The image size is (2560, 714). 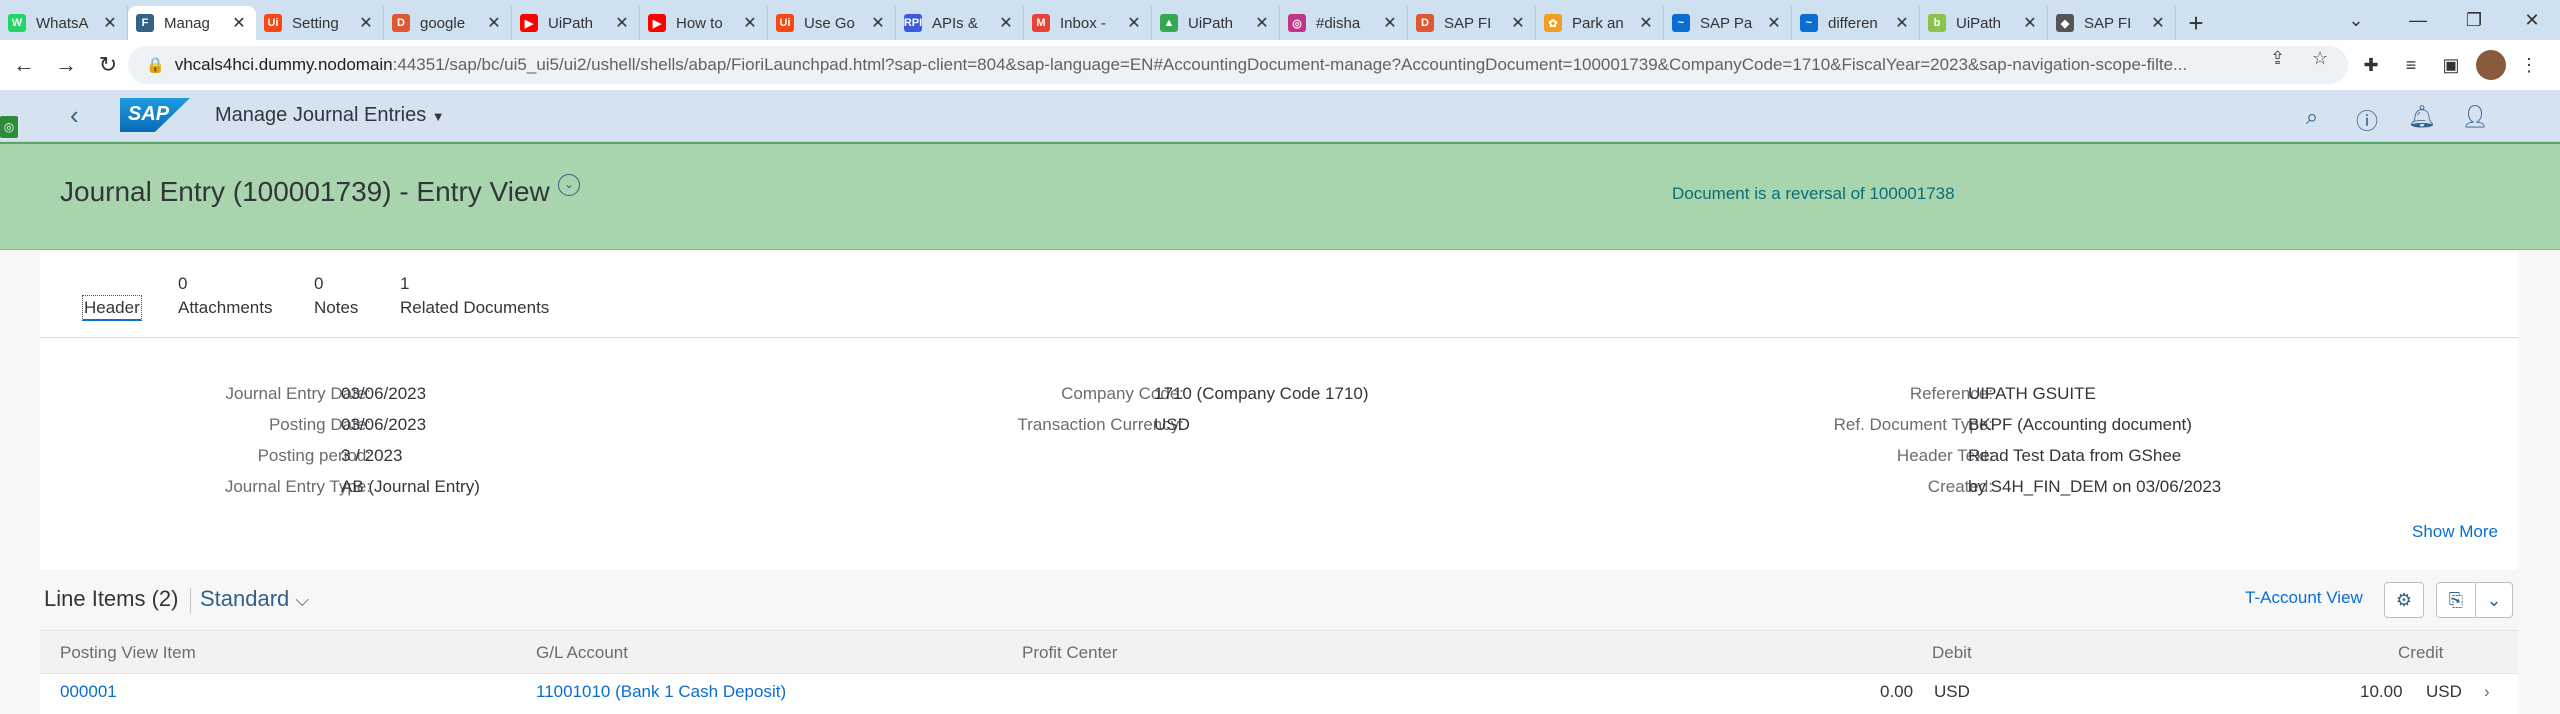 What do you see at coordinates (2420, 653) in the screenshot?
I see `column-header-credit: Credit` at bounding box center [2420, 653].